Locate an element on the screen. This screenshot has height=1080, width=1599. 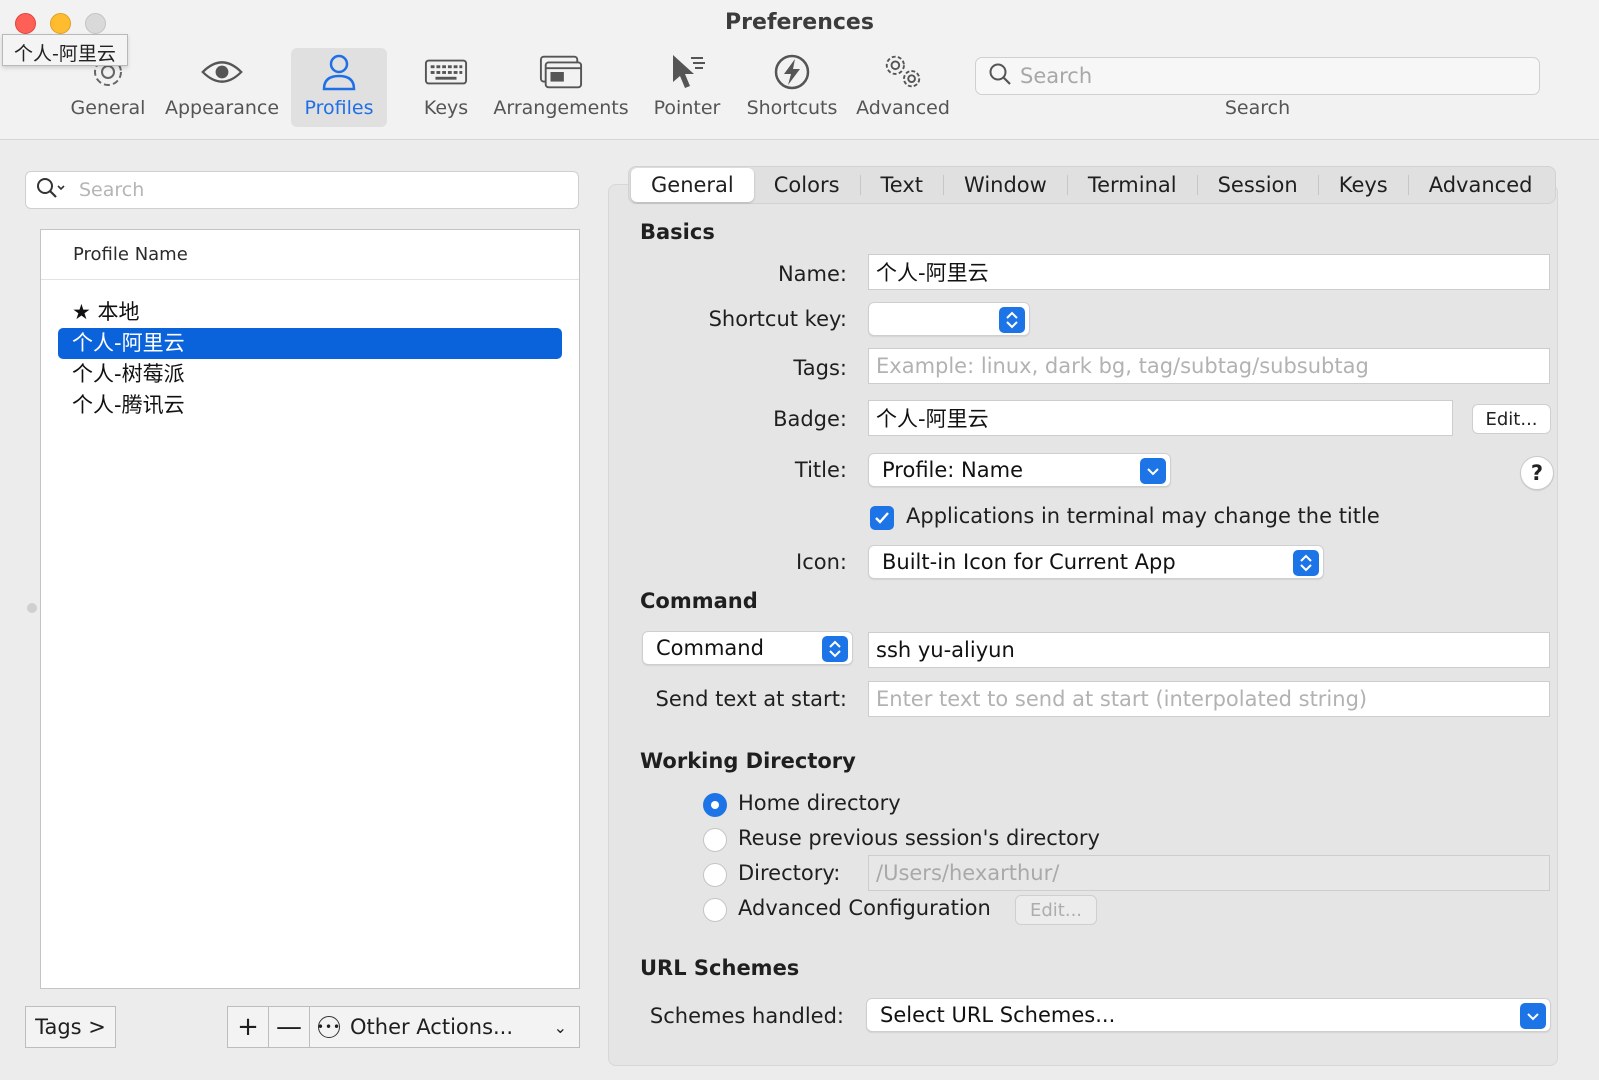
toolbar-label: General is located at coordinates (108, 108).